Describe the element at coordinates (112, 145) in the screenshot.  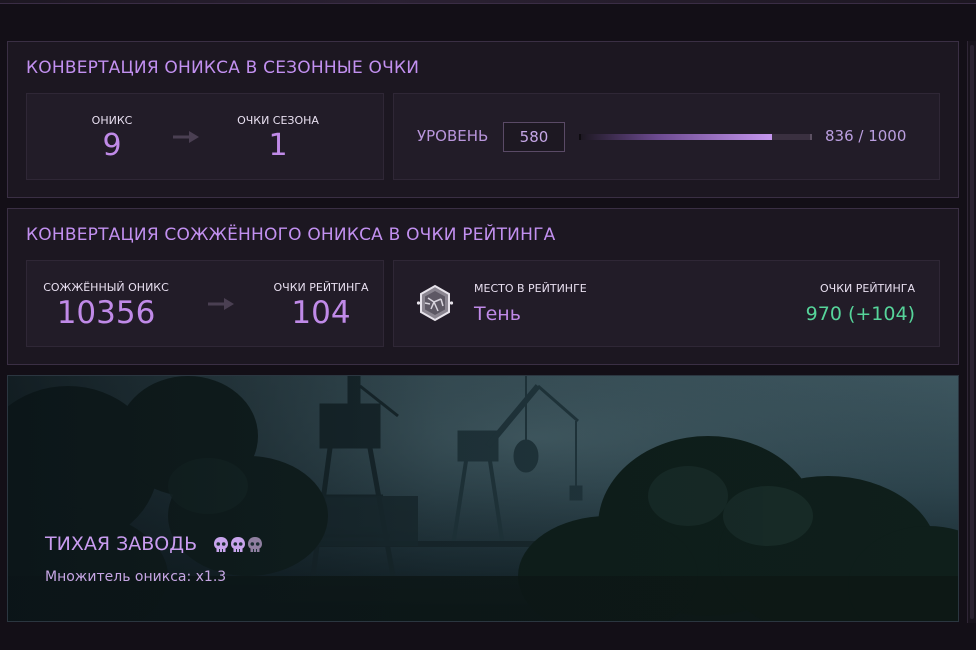
I see `onyx-value: 9` at that location.